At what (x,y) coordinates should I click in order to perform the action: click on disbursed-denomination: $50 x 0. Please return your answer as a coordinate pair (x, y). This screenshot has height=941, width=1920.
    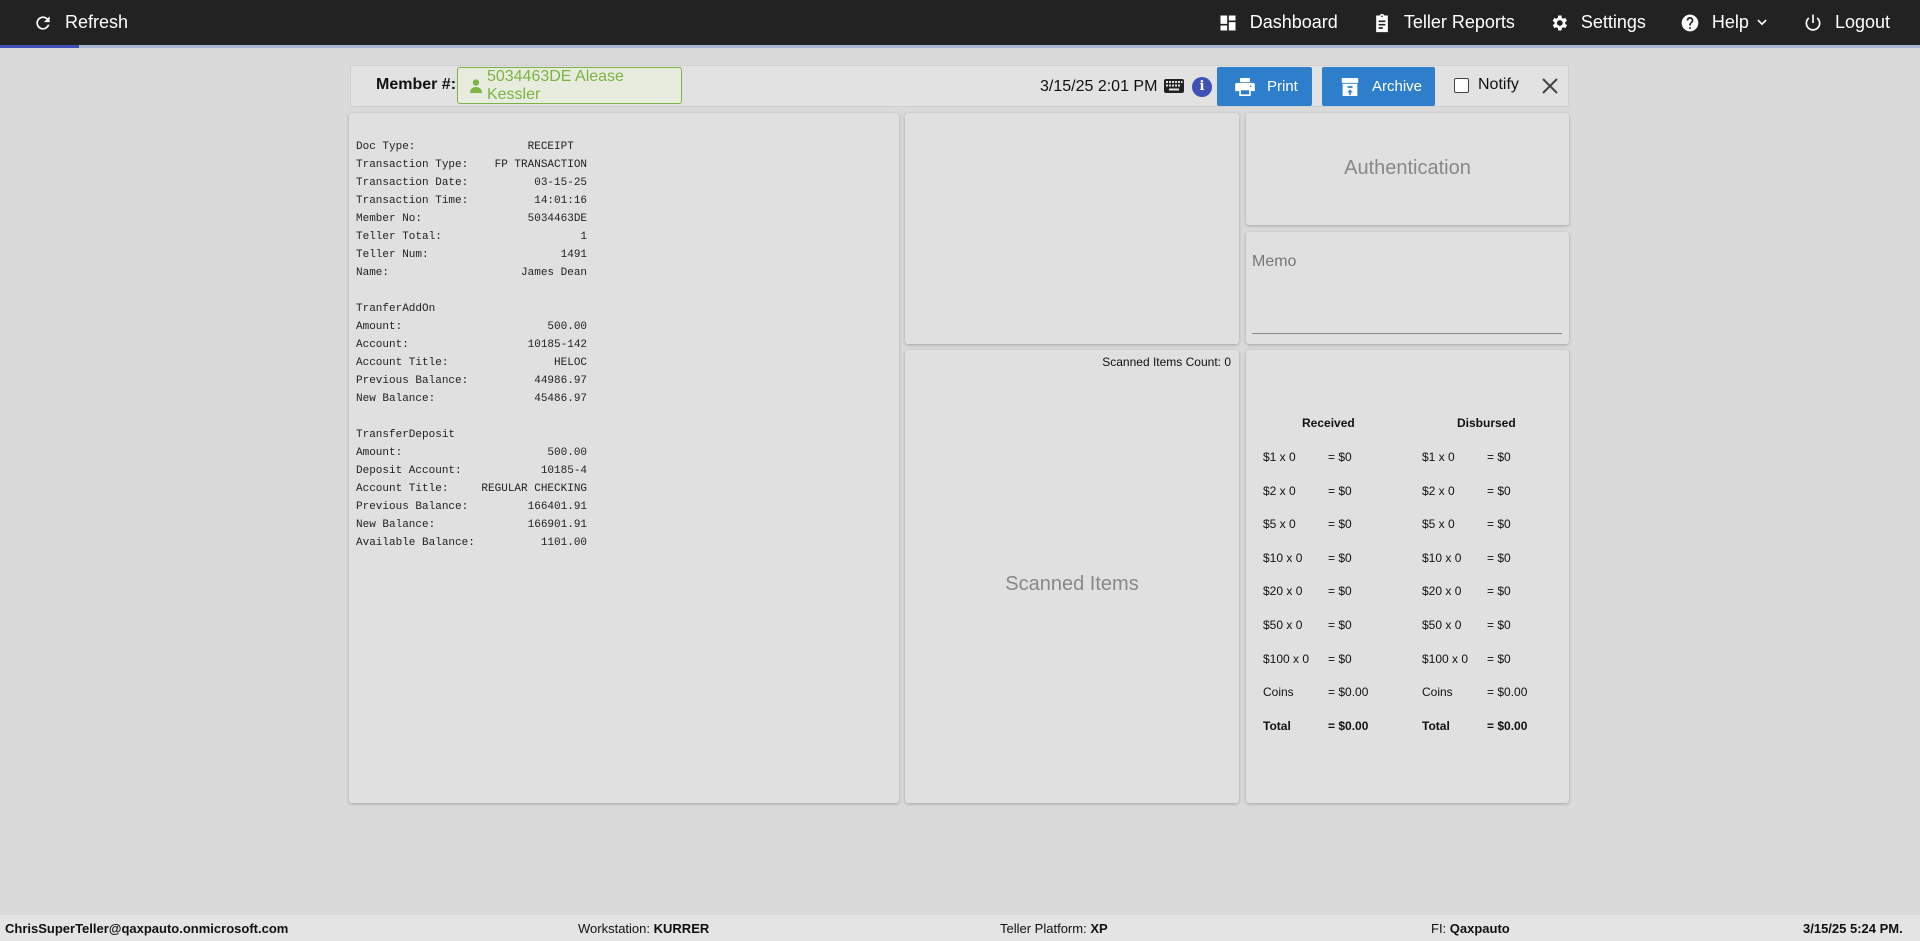
    Looking at the image, I should click on (1442, 625).